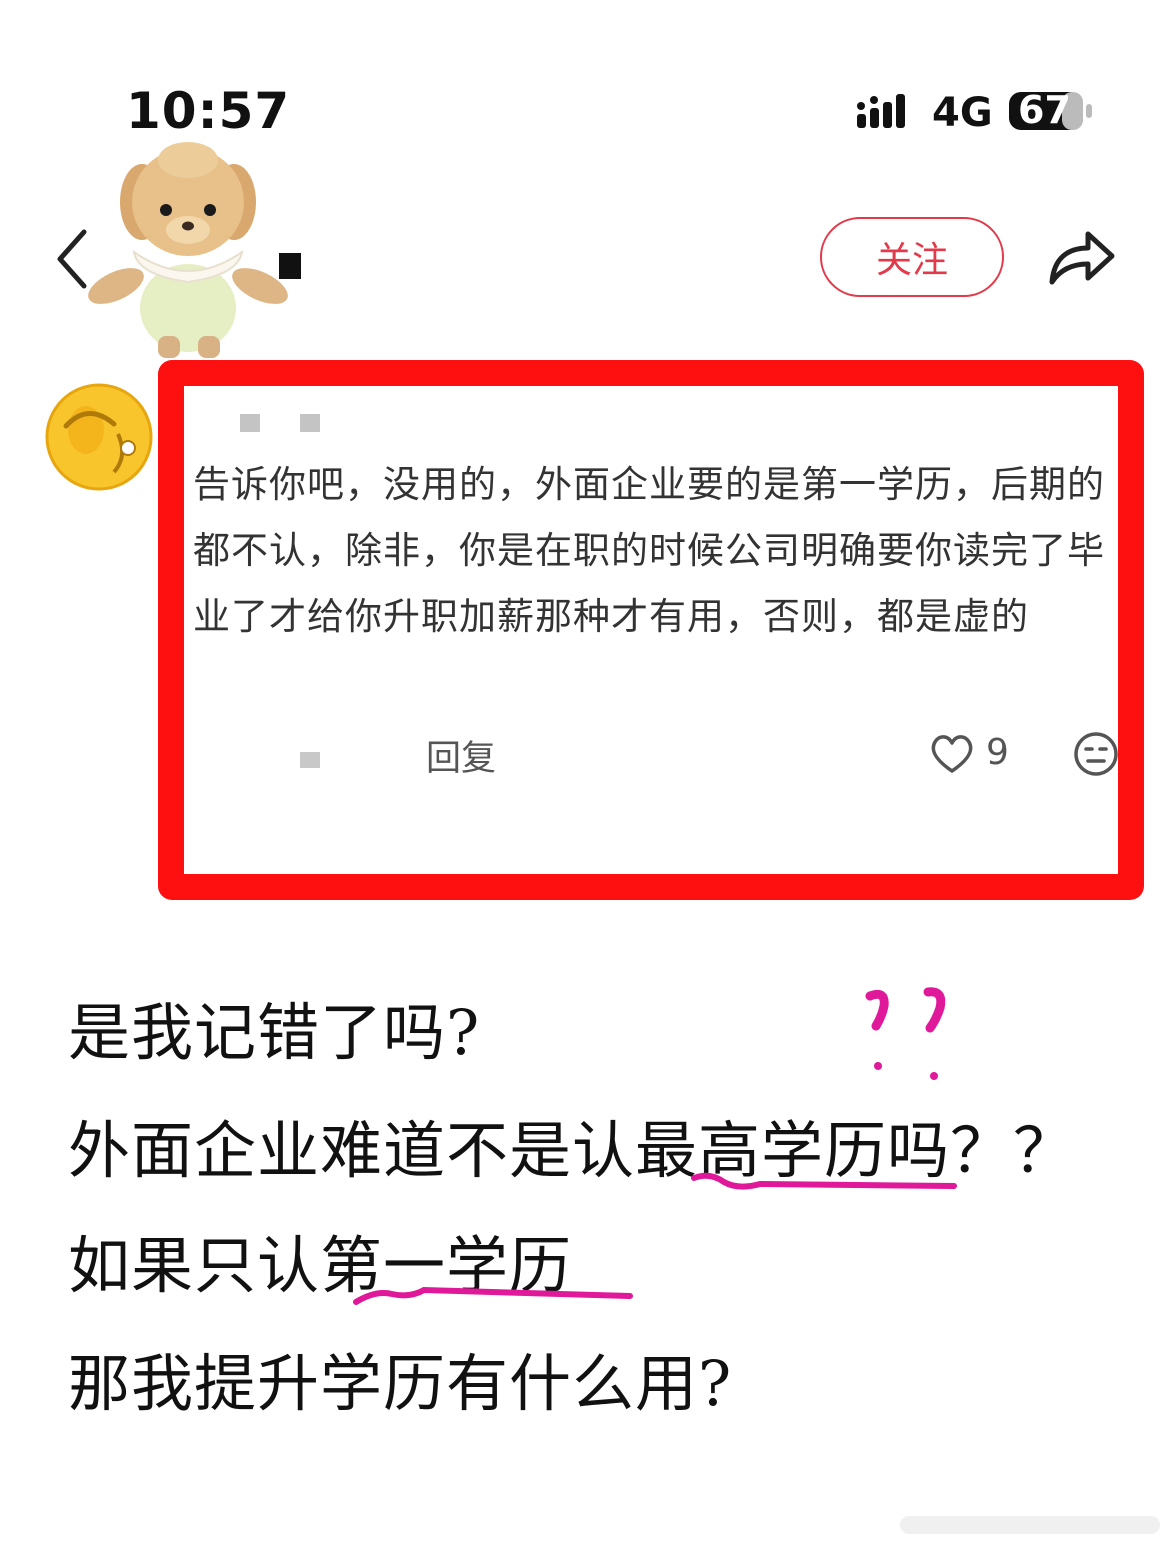 The width and height of the screenshot is (1170, 1549). I want to click on dislike-face-icon, so click(1096, 754).